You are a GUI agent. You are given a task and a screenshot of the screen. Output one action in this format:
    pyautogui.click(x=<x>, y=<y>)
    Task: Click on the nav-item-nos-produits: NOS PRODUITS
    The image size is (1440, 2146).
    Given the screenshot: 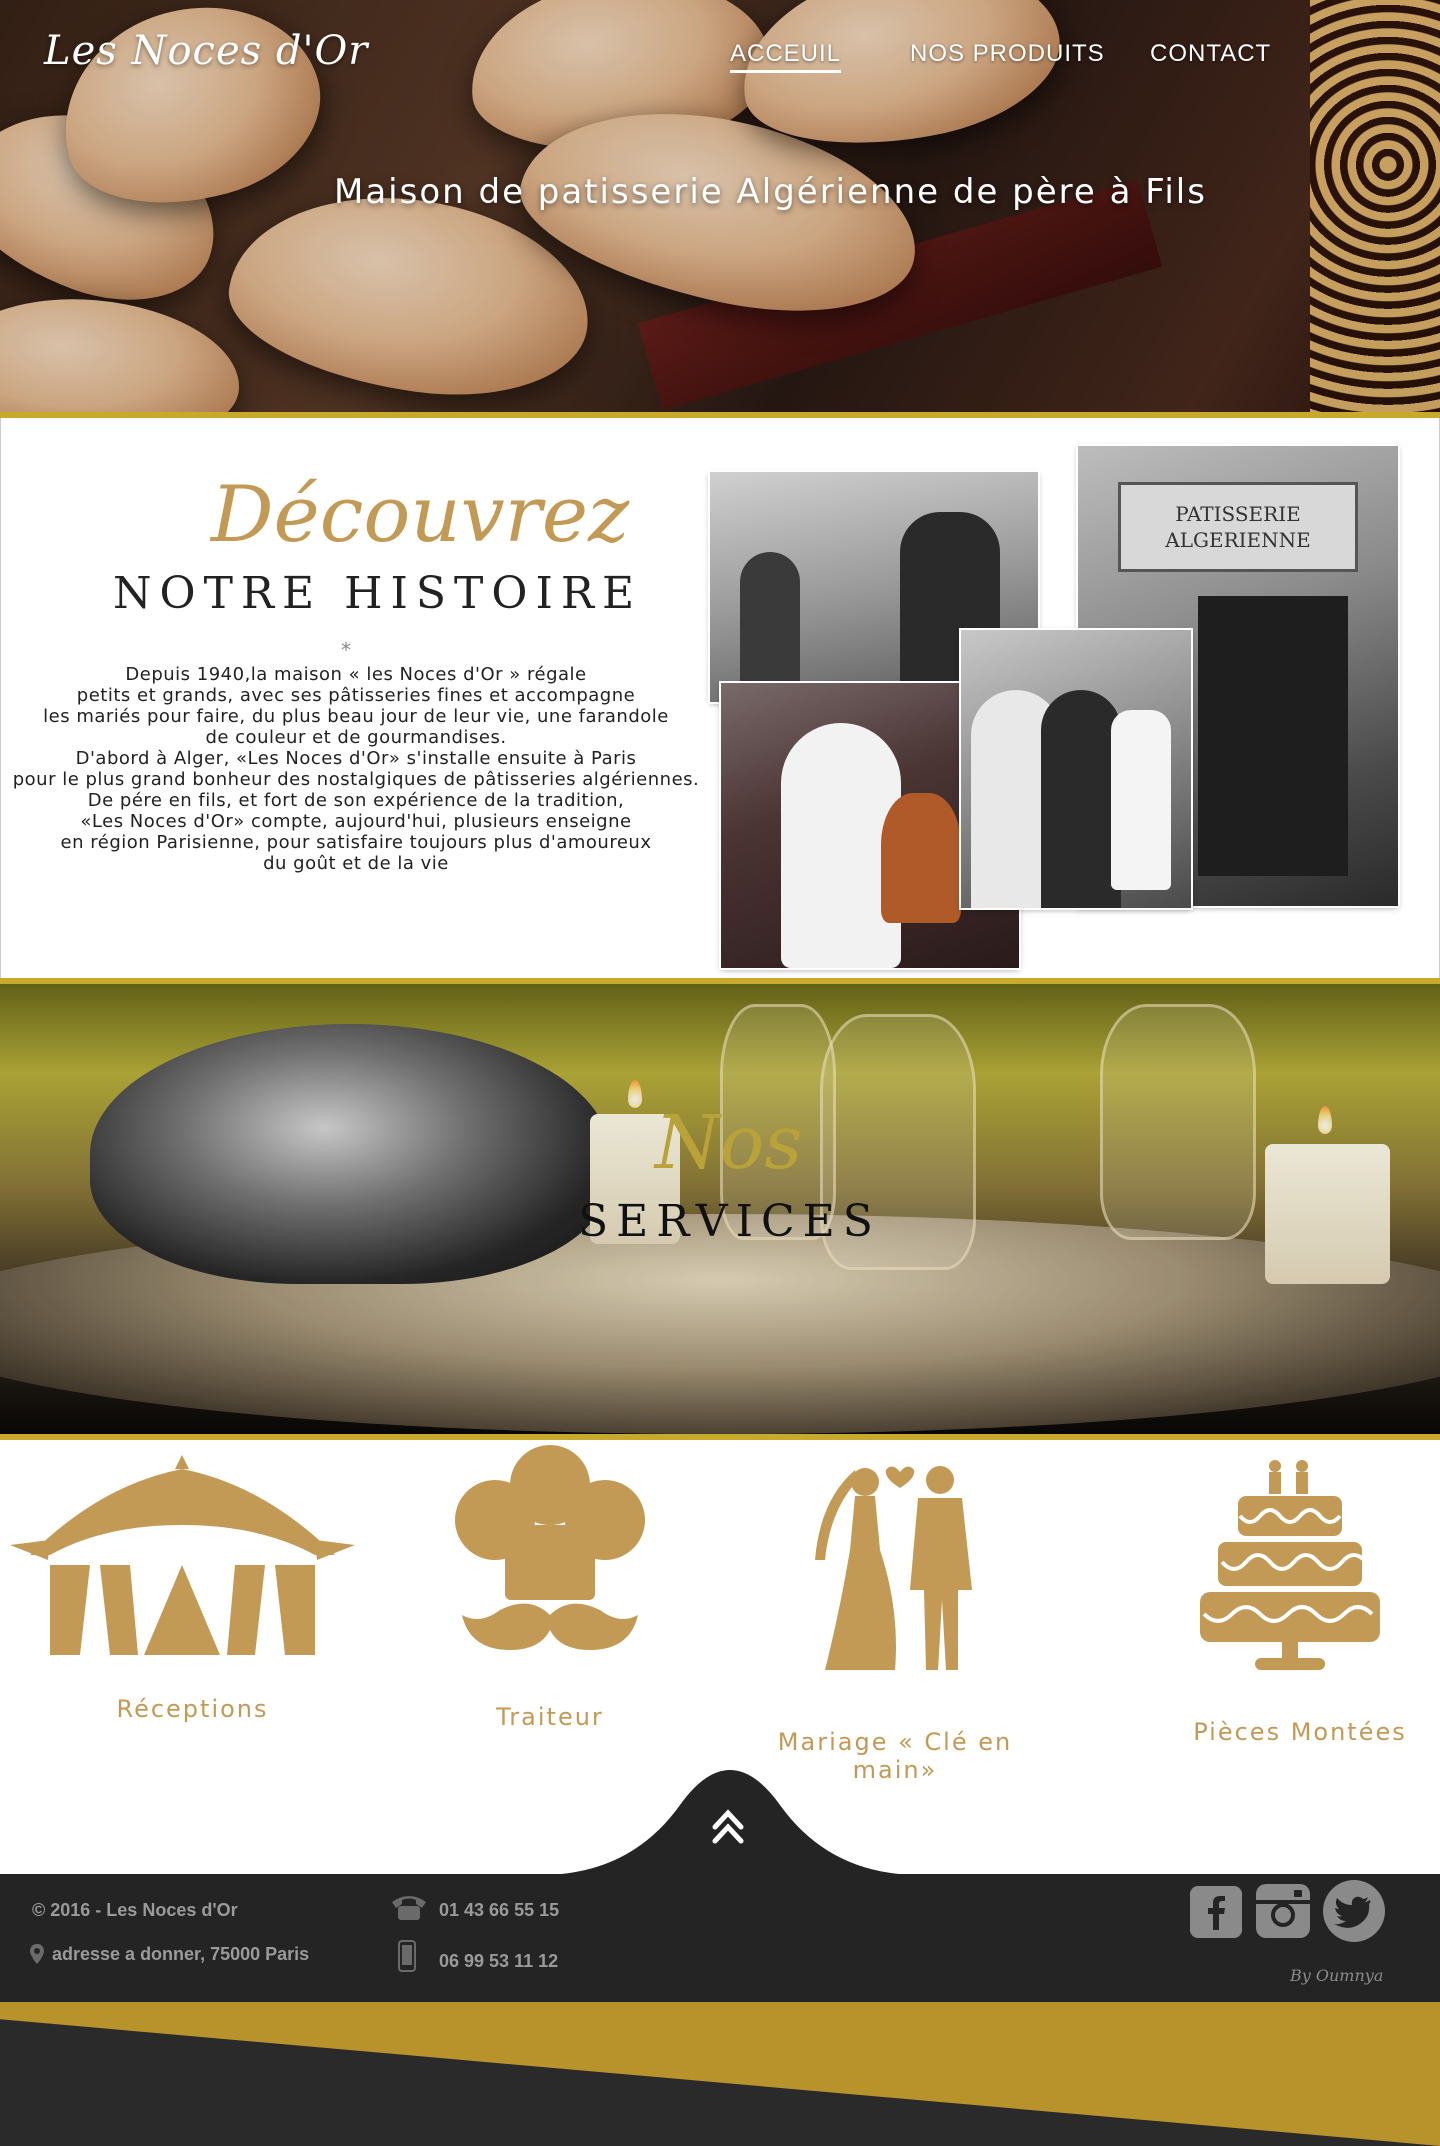 What is the action you would take?
    pyautogui.click(x=1007, y=54)
    